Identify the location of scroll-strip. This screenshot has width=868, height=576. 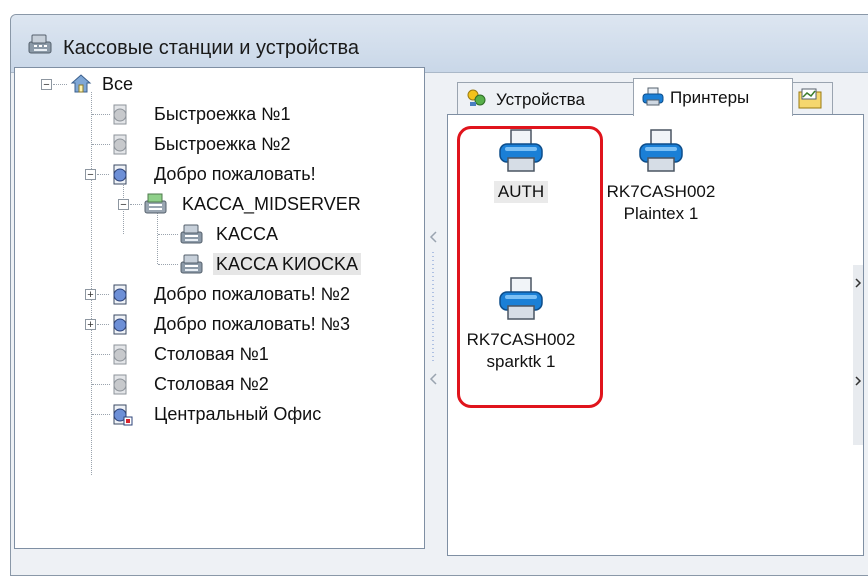
(858, 355).